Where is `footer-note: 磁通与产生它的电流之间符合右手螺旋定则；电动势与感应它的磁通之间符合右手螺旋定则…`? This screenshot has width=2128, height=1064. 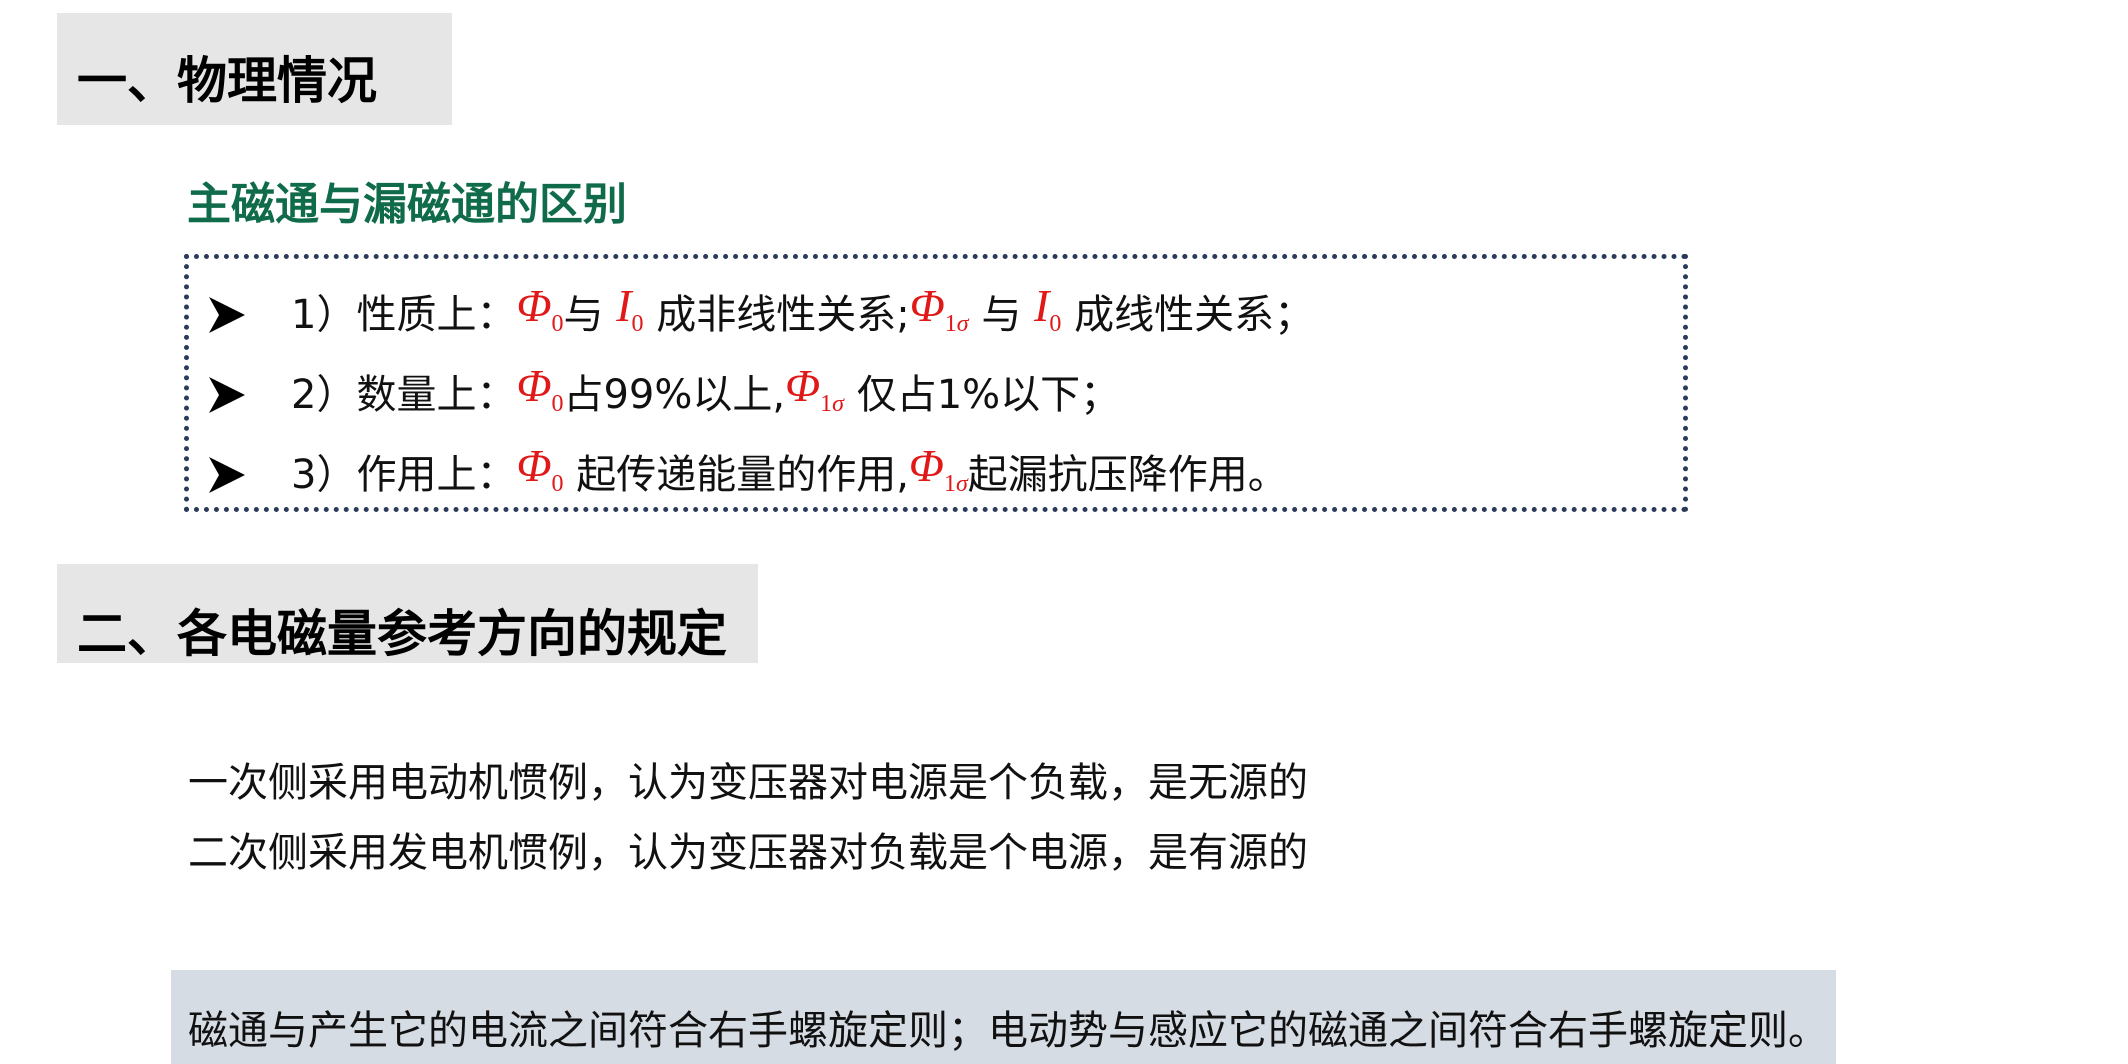 footer-note: 磁通与产生它的电流之间符合右手螺旋定则；电动势与感应它的磁通之间符合右手螺旋定则… is located at coordinates (1008, 1031).